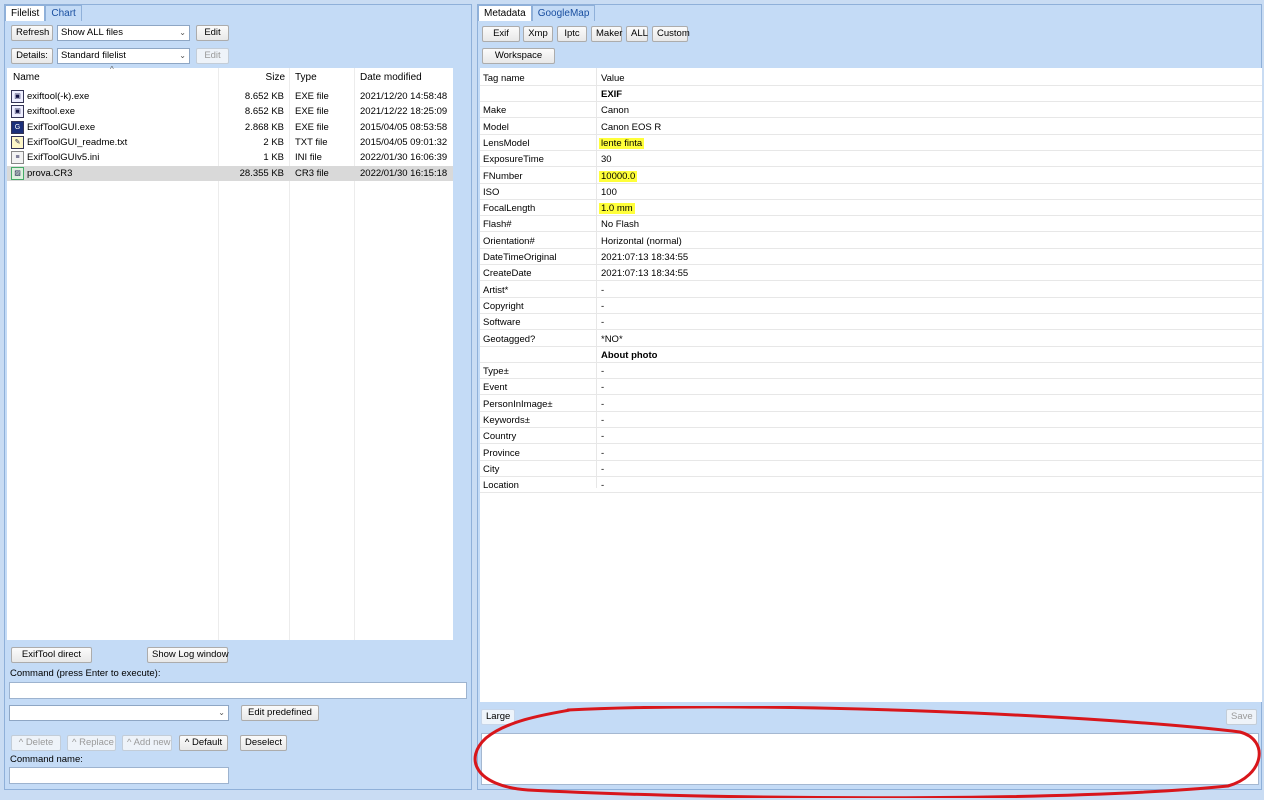 Image resolution: width=1264 pixels, height=800 pixels. Describe the element at coordinates (871, 420) in the screenshot. I see `metadata-row: Keywords± -` at that location.